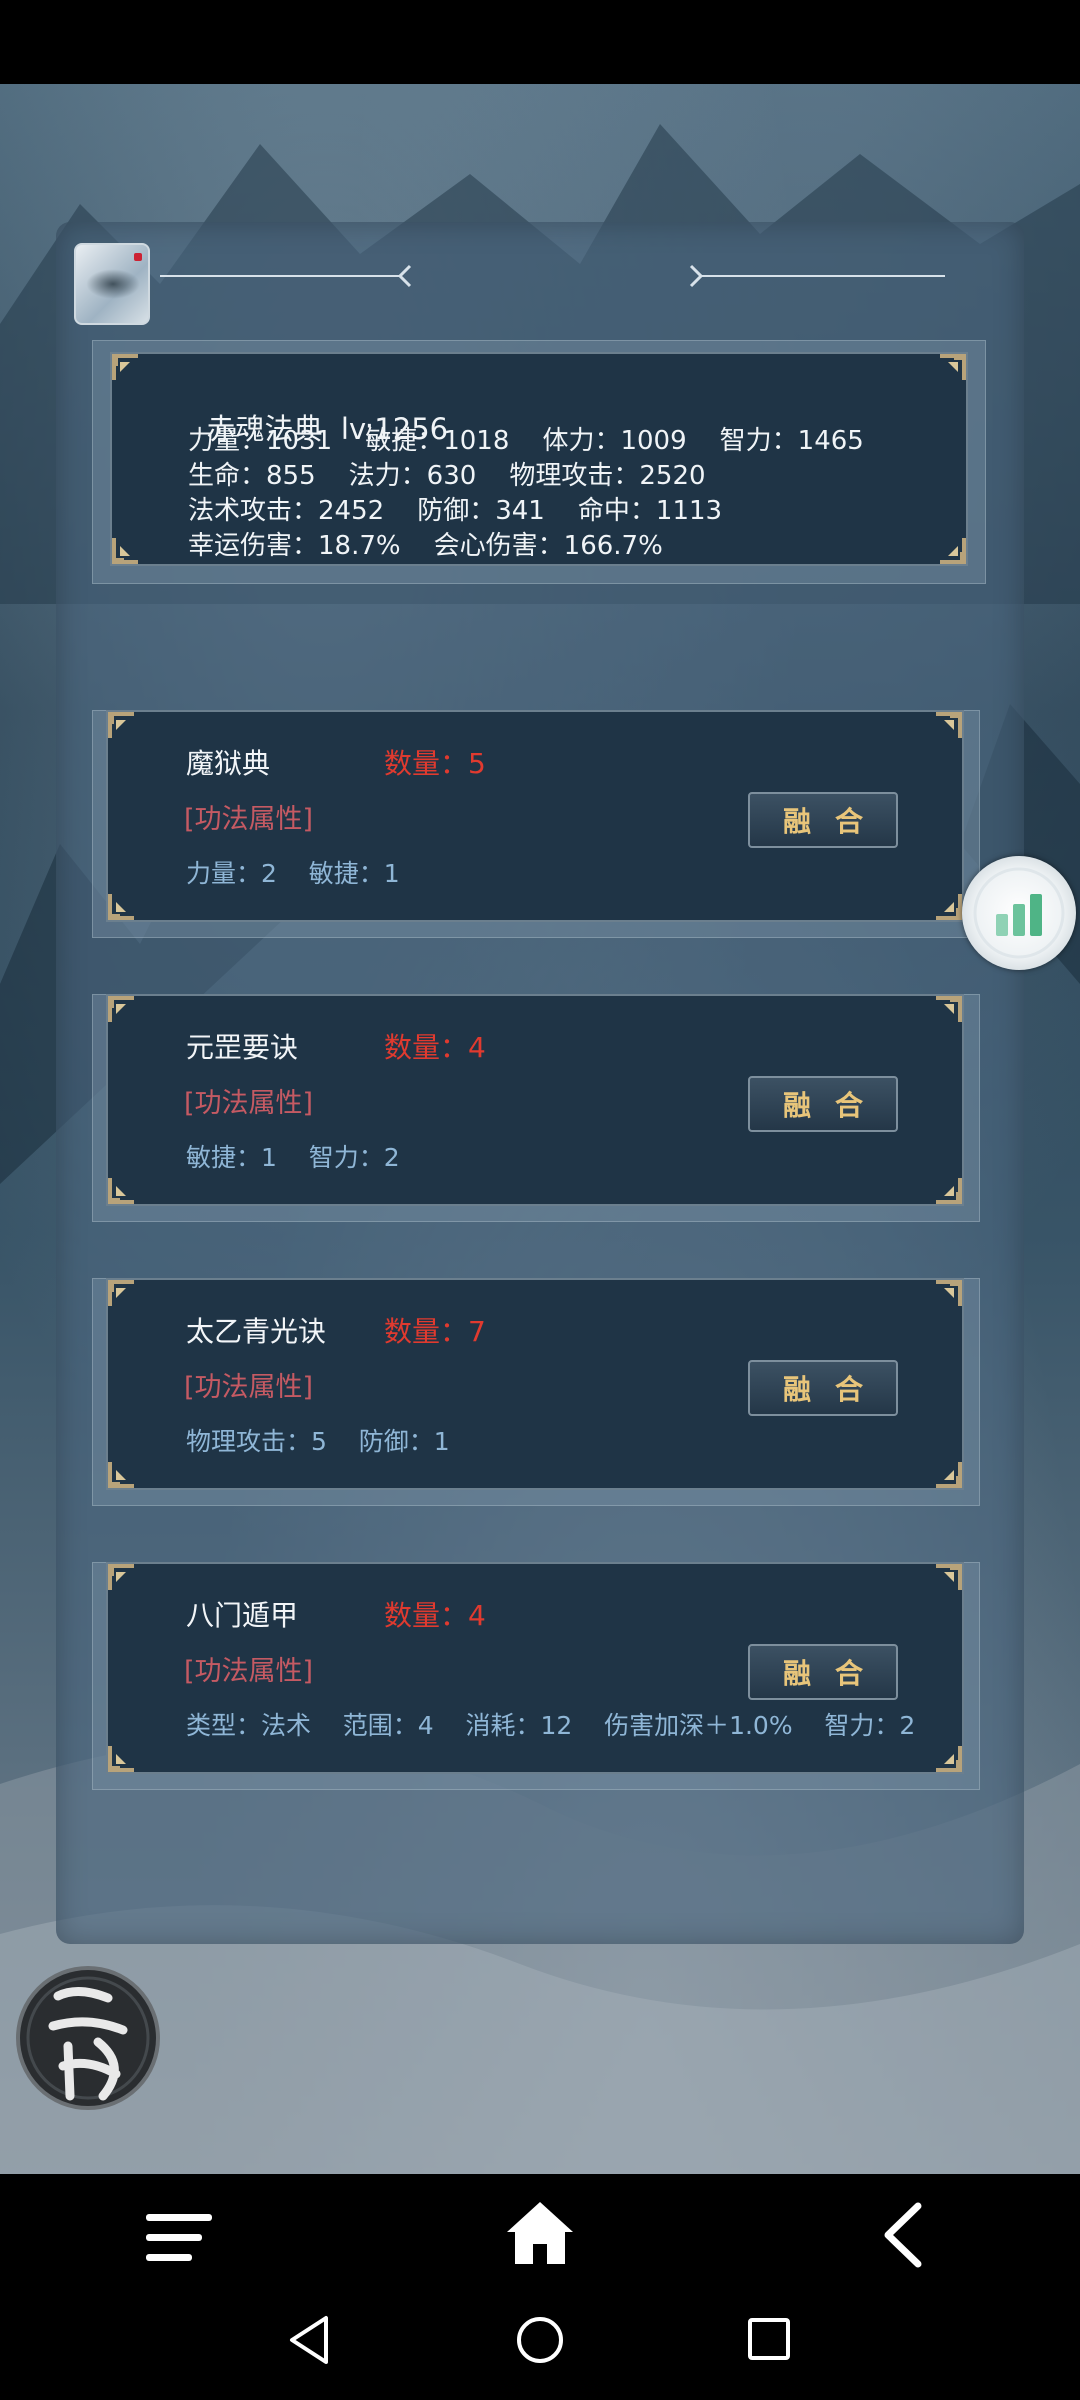 The height and width of the screenshot is (2400, 1080). What do you see at coordinates (293, 1157) in the screenshot?
I see `item-stats: 敏捷：1 智力：2` at bounding box center [293, 1157].